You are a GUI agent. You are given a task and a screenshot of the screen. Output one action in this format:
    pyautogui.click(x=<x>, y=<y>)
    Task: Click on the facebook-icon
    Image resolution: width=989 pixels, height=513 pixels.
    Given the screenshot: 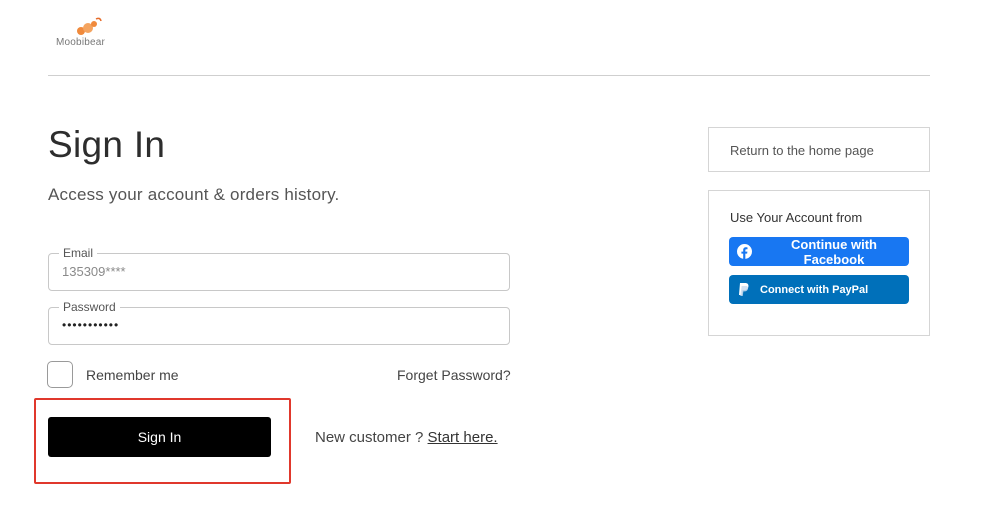 What is the action you would take?
    pyautogui.click(x=744, y=251)
    